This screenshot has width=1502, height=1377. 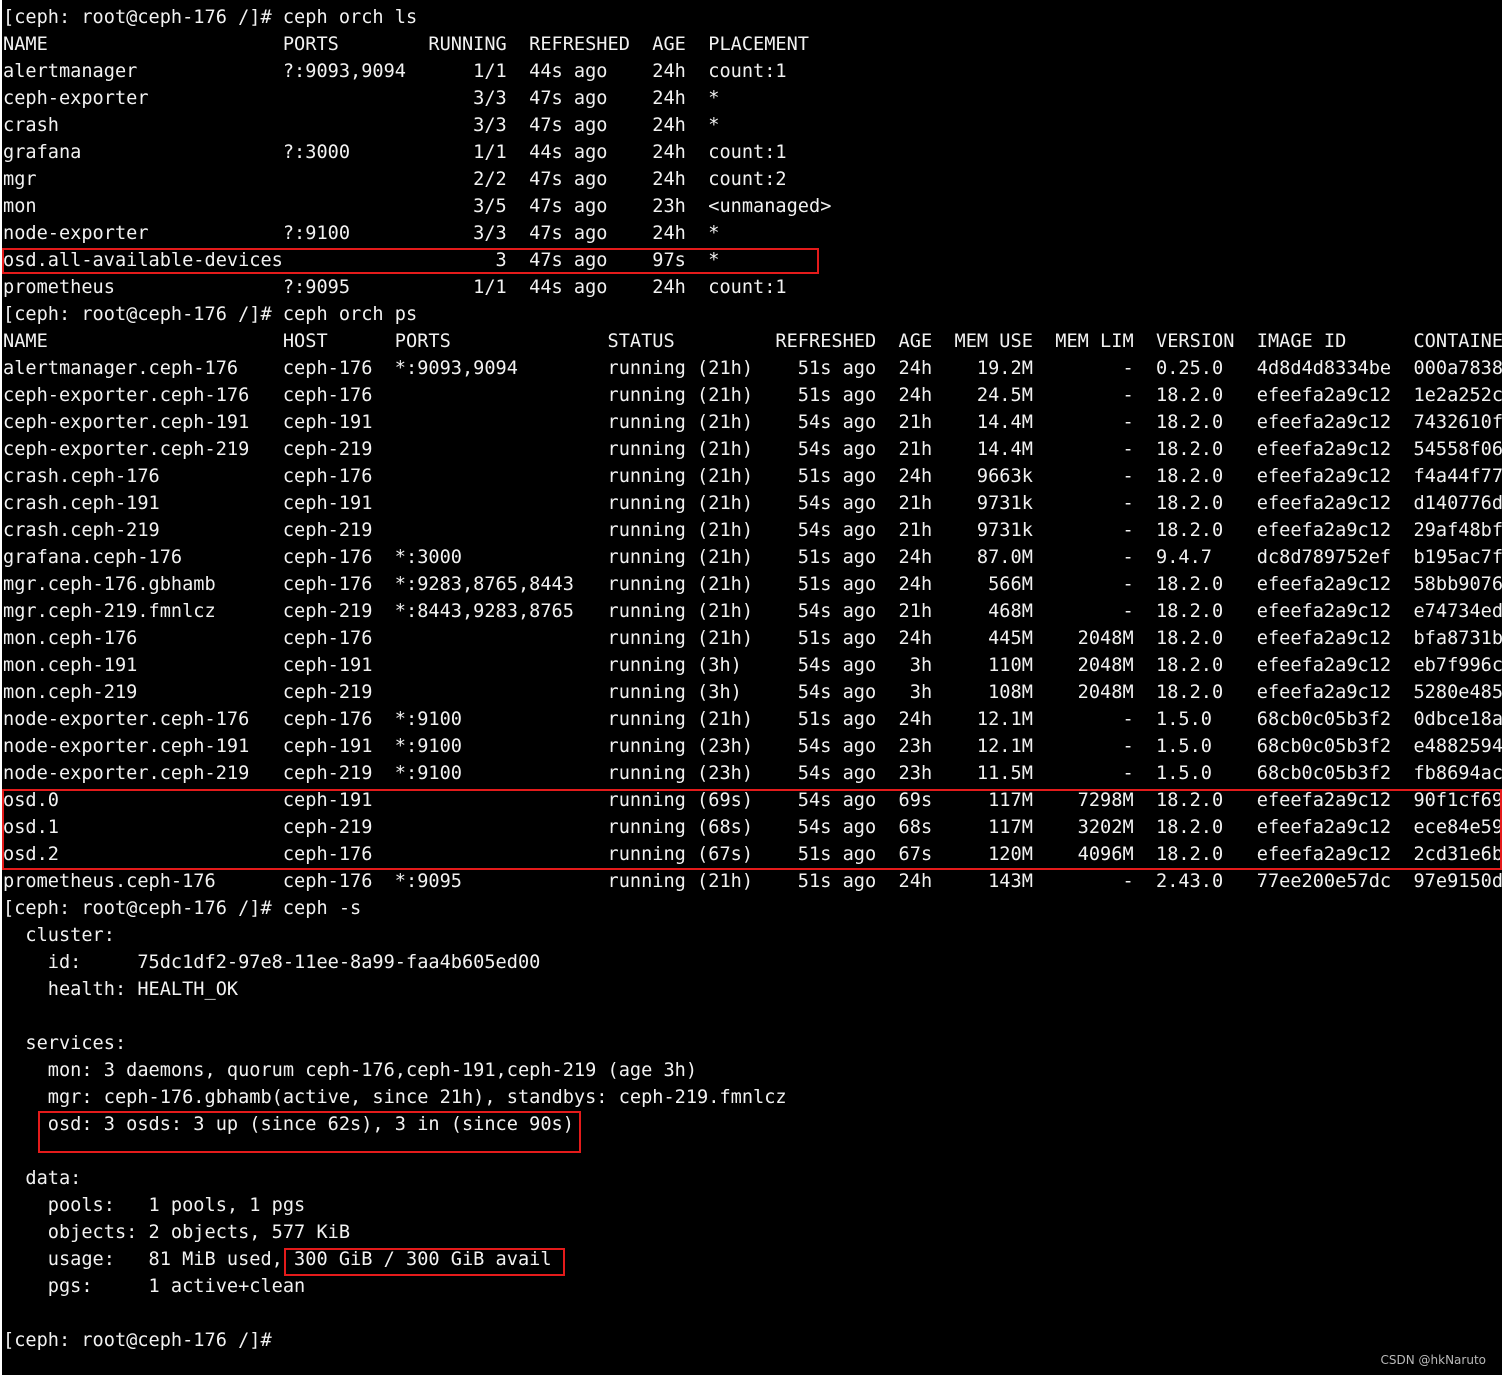 What do you see at coordinates (121, 989) in the screenshot?
I see `terminal-line: health: HEALTH_OK` at bounding box center [121, 989].